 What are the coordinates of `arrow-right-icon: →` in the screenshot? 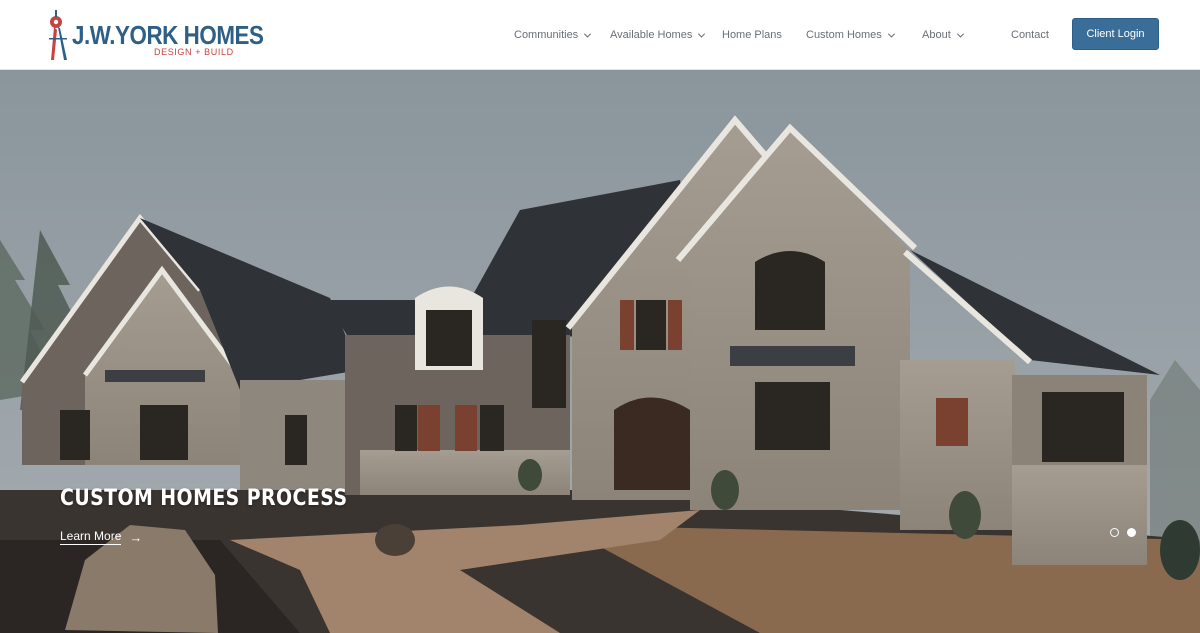 It's located at (136, 537).